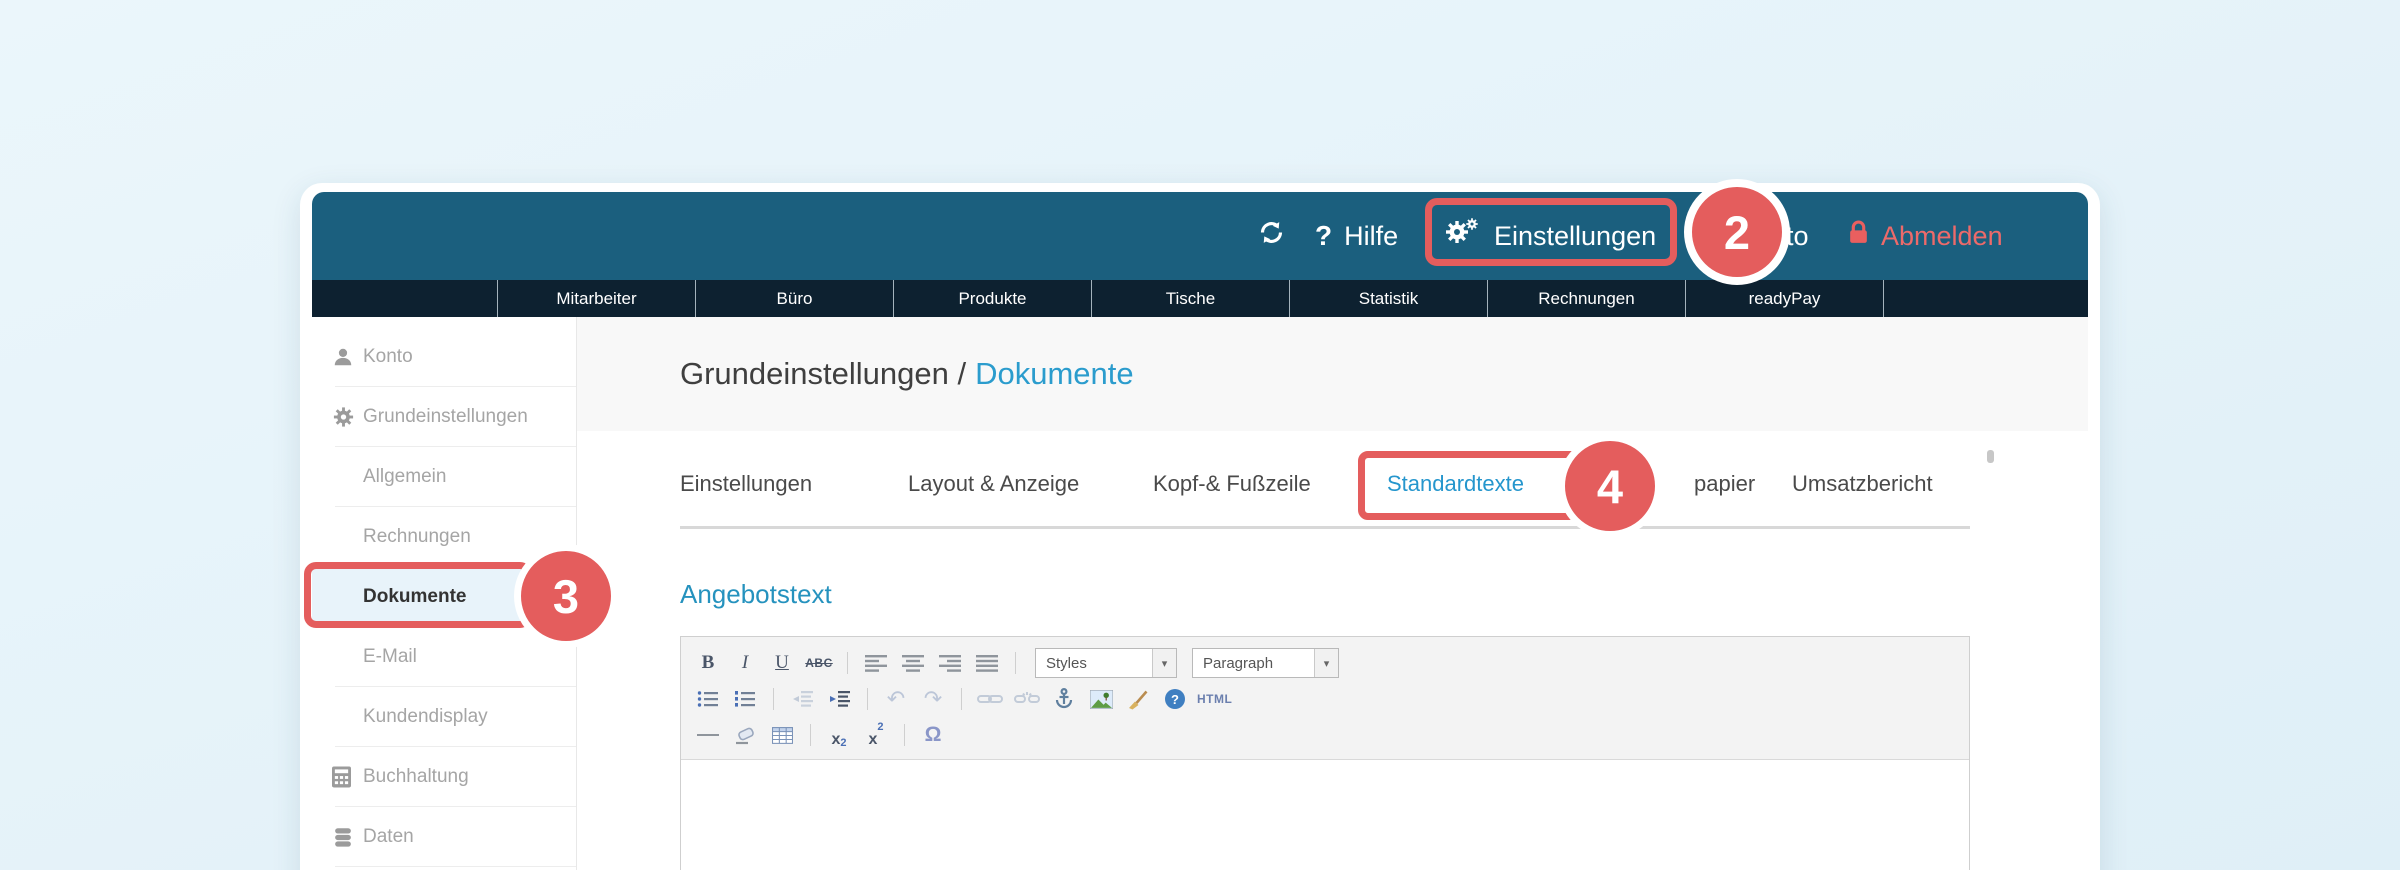 The height and width of the screenshot is (870, 2400). What do you see at coordinates (1473, 485) in the screenshot?
I see `highlight-box-standardtexte` at bounding box center [1473, 485].